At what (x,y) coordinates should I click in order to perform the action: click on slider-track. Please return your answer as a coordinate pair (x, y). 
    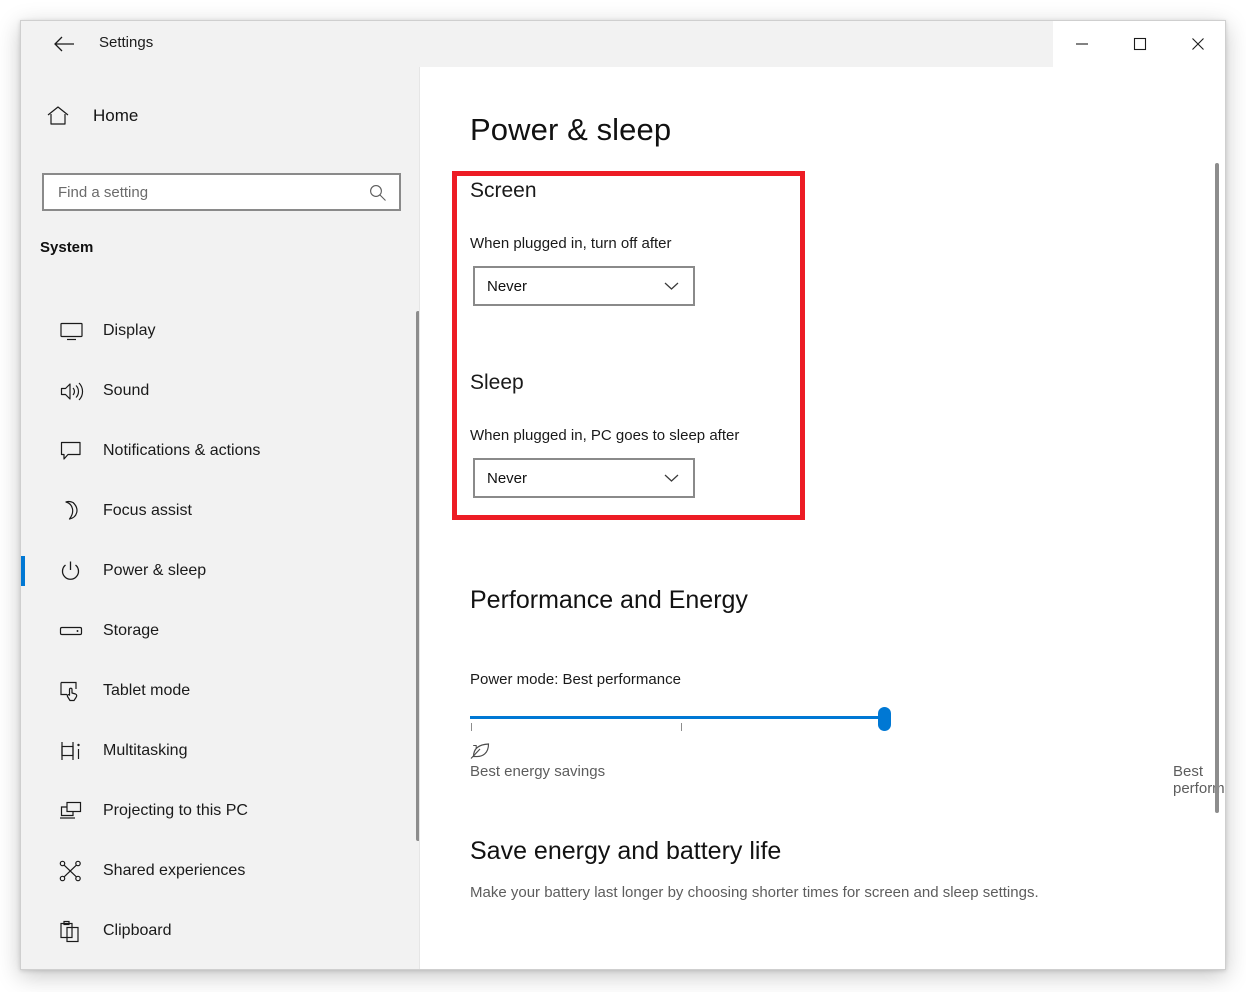
    Looking at the image, I should click on (680, 717).